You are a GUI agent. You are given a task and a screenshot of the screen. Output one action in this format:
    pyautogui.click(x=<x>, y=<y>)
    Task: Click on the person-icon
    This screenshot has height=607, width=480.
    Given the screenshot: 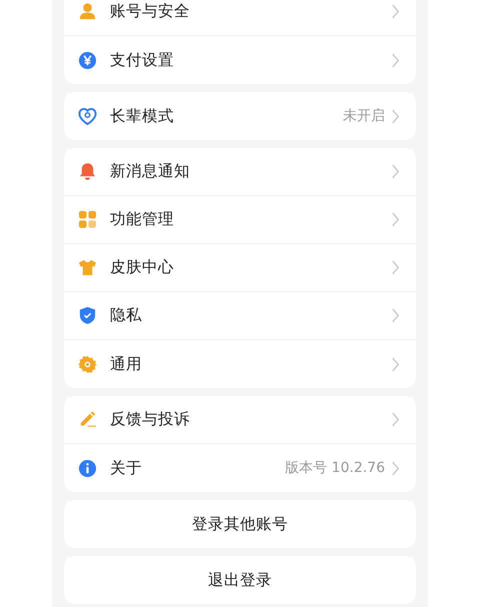 What is the action you would take?
    pyautogui.click(x=87, y=11)
    